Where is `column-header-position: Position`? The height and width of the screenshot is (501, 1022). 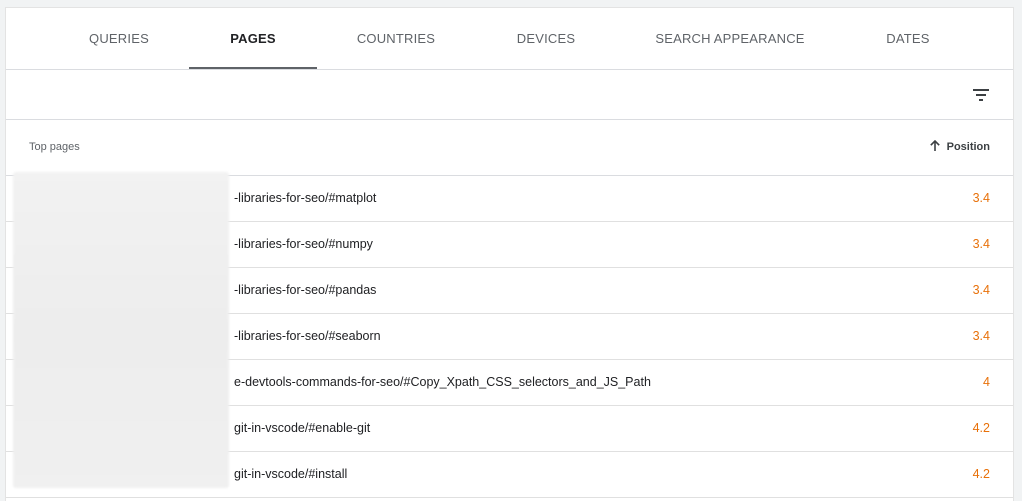
column-header-position: Position is located at coordinates (959, 147).